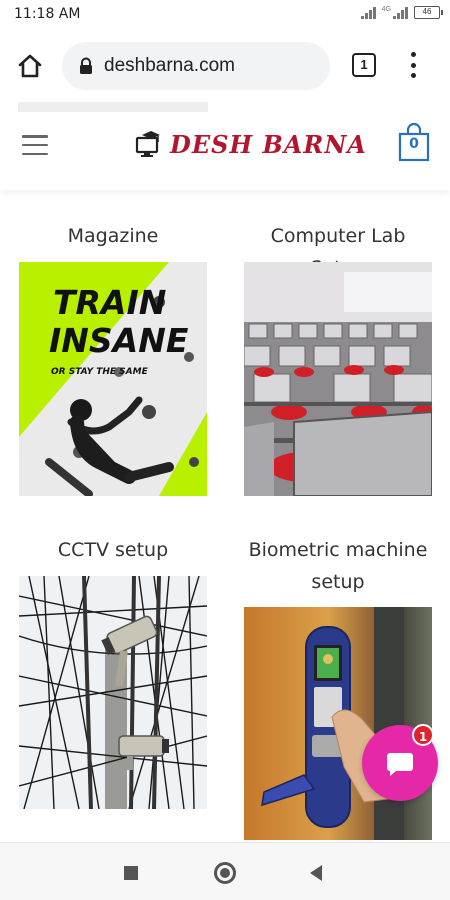  I want to click on product-title: CCTV setup, so click(113, 550).